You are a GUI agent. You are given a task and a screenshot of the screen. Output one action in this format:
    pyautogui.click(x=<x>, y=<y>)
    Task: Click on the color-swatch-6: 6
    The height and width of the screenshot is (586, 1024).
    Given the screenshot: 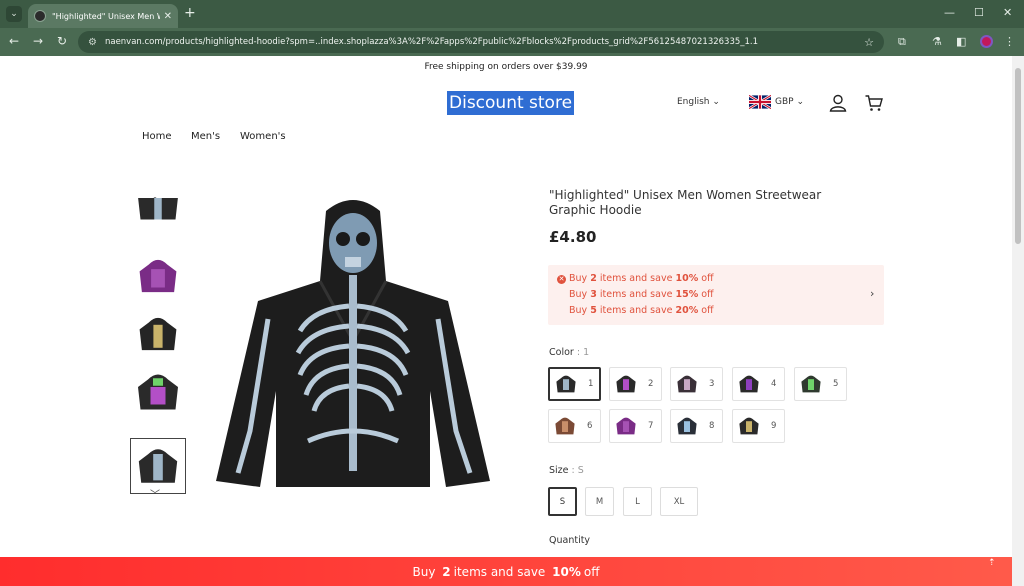 What is the action you would take?
    pyautogui.click(x=574, y=426)
    